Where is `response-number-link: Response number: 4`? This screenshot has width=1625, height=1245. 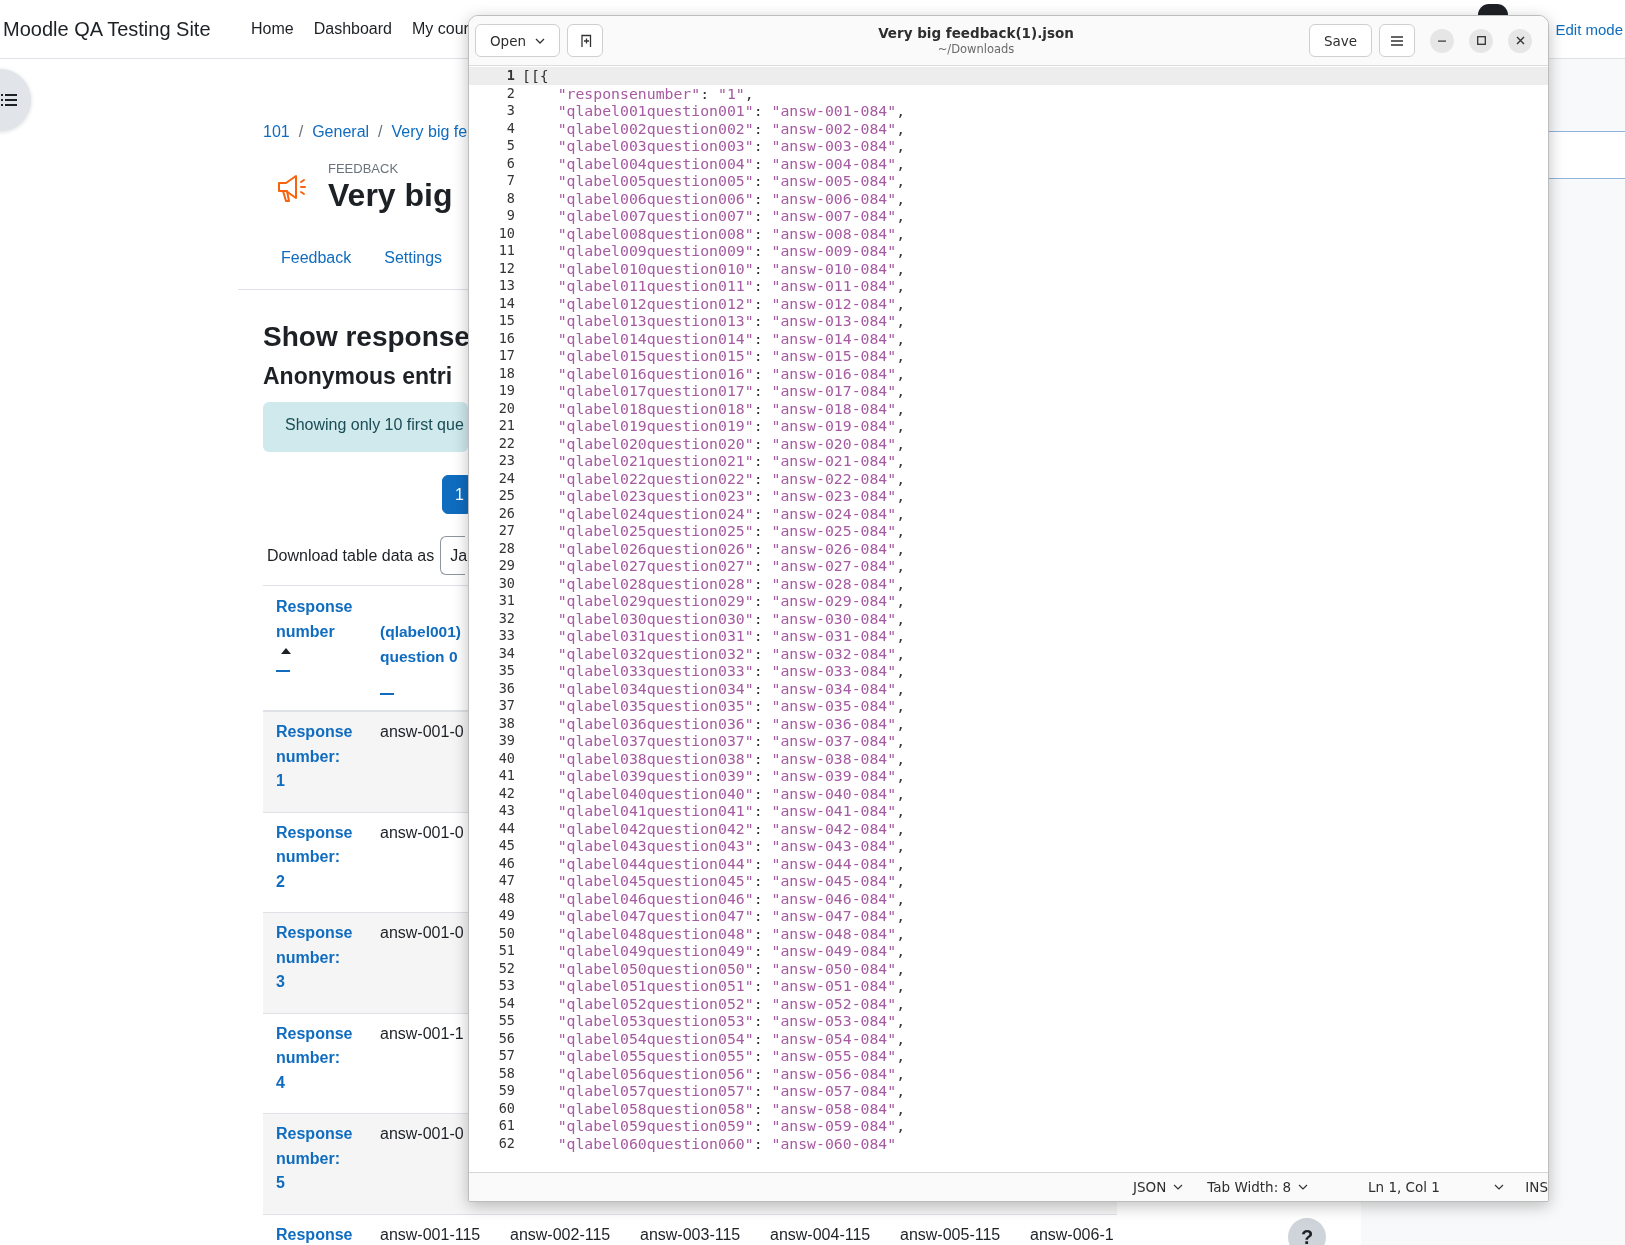 response-number-link: Response number: 4 is located at coordinates (314, 1058).